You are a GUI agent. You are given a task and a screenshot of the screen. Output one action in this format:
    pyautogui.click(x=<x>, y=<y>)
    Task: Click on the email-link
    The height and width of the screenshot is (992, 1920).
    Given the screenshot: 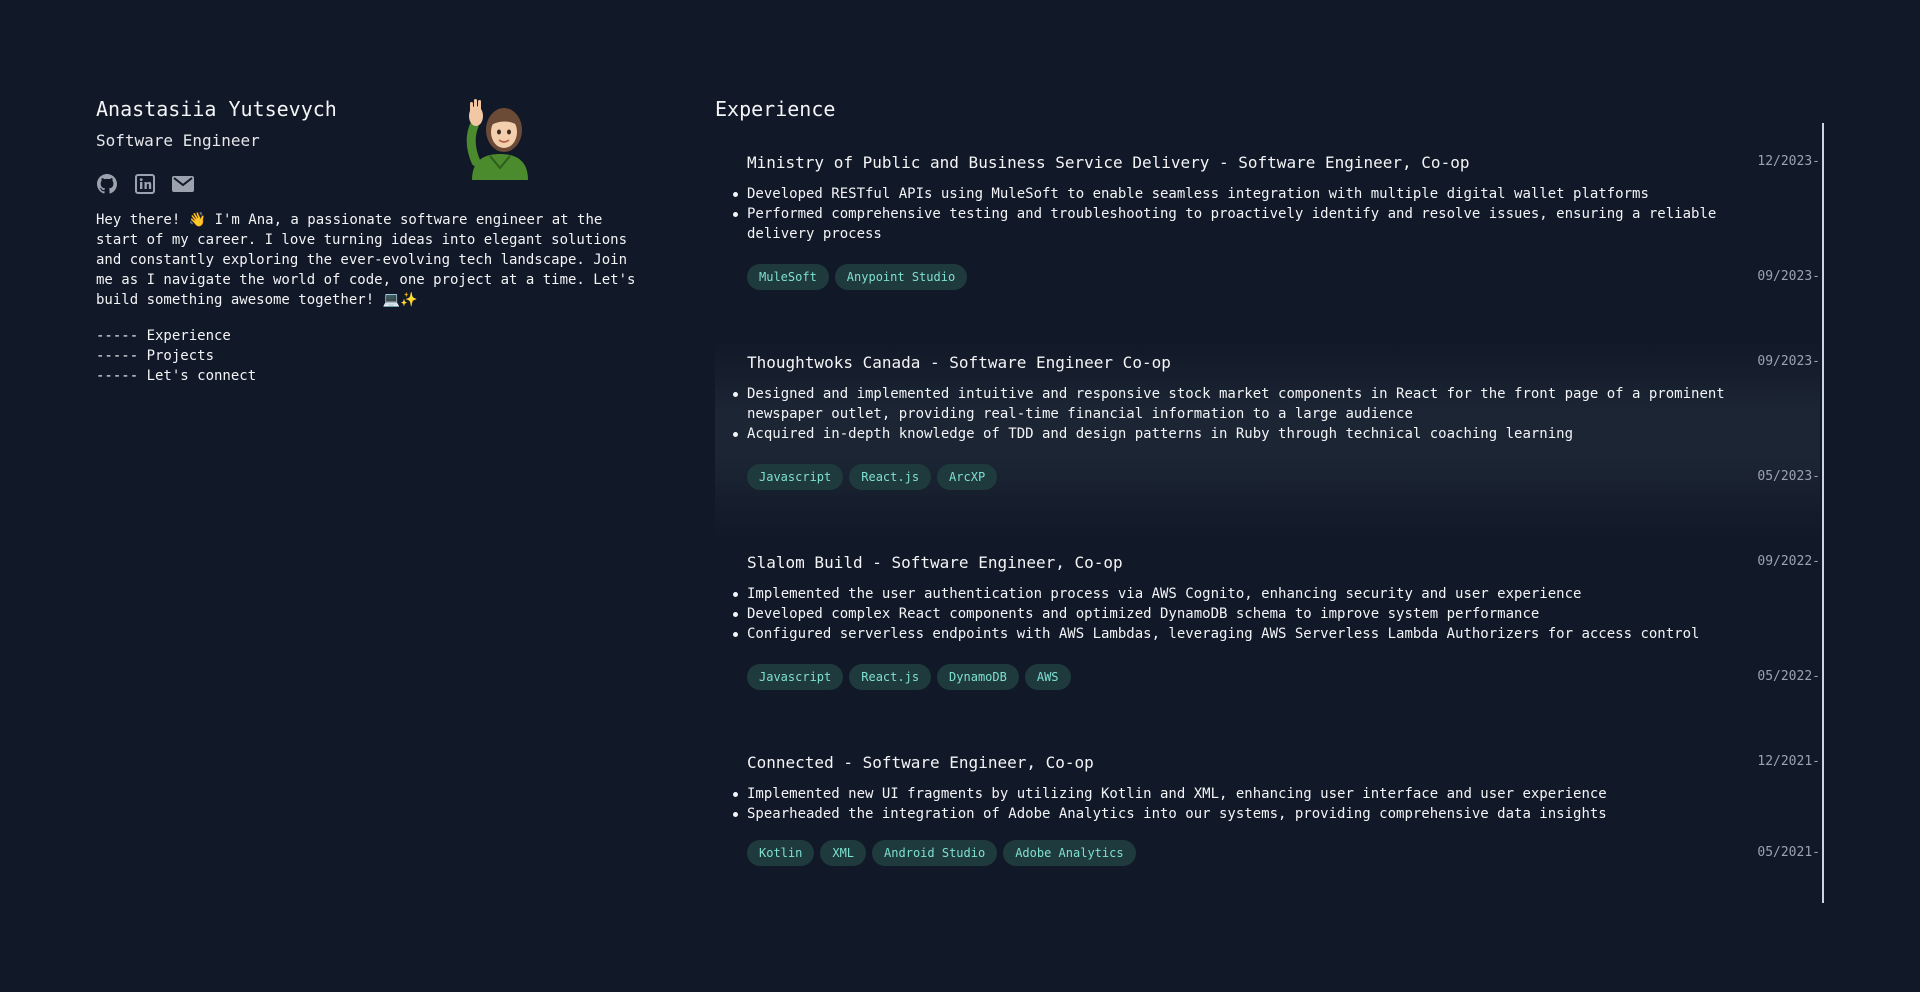 What is the action you would take?
    pyautogui.click(x=183, y=184)
    